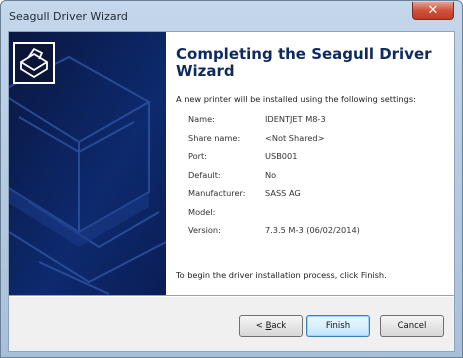 This screenshot has width=463, height=358. Describe the element at coordinates (283, 193) in the screenshot. I see `setting-value: SASS AG` at that location.